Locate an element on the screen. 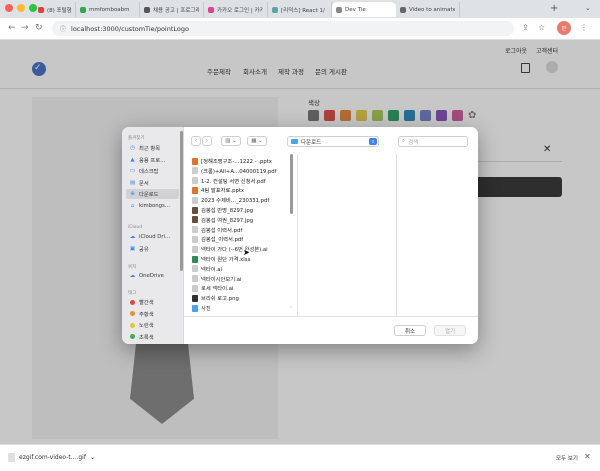  file-list-item: [정해조명구조-…1222 - .pptx is located at coordinates (242, 161).